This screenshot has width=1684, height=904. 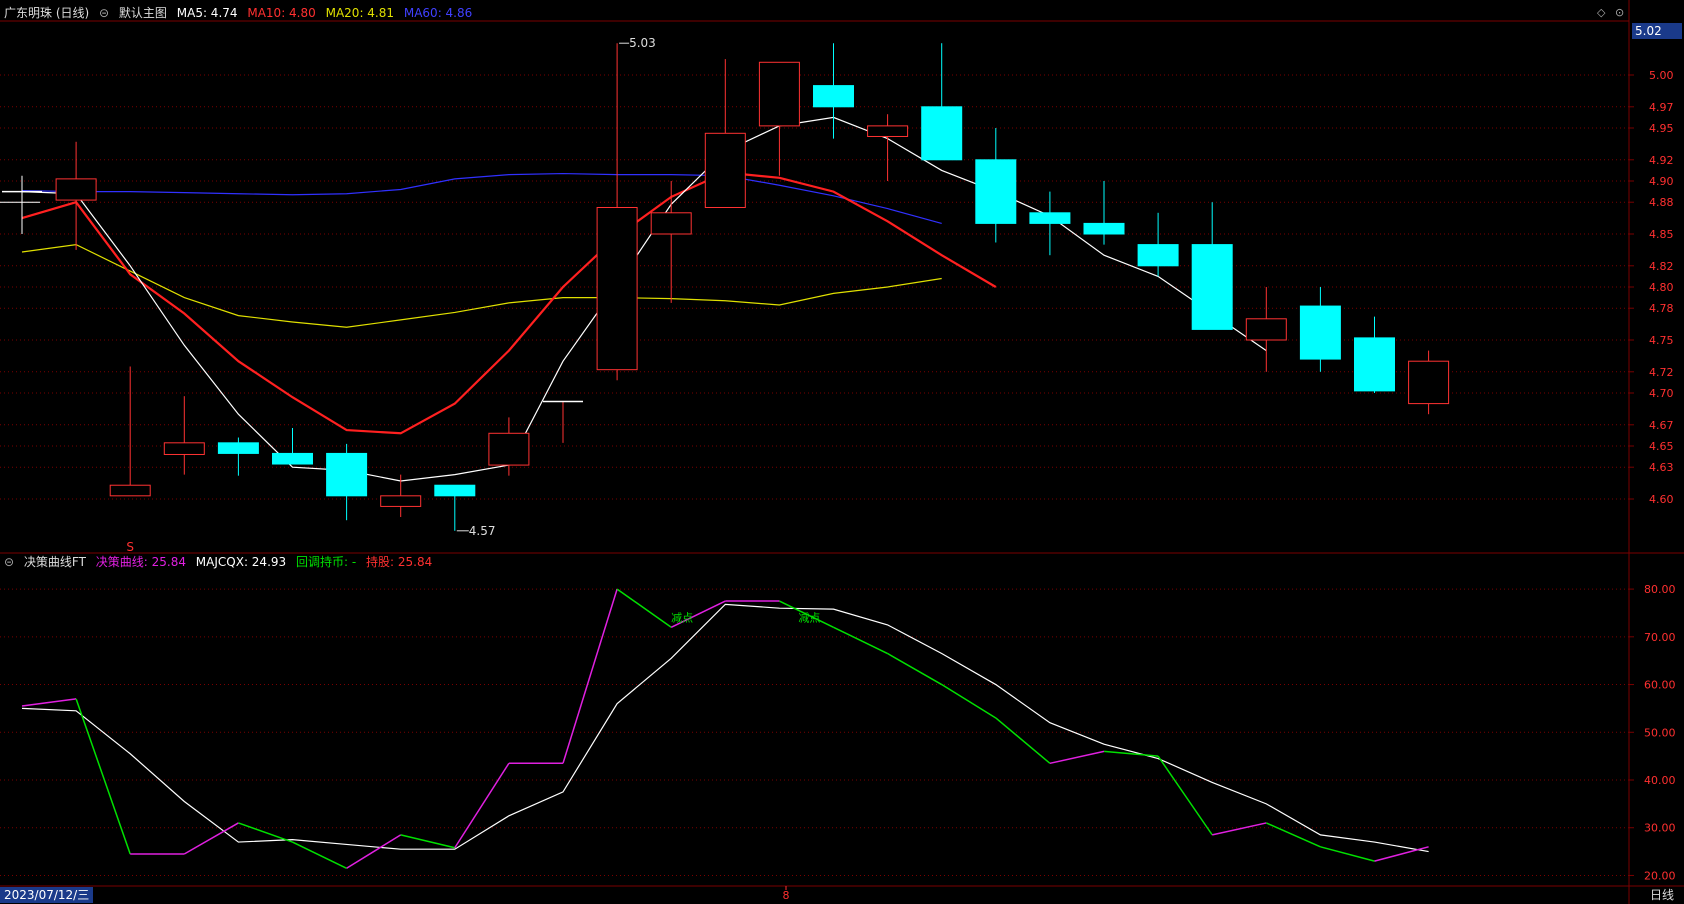 I want to click on curve-value: 决策曲线: 25.84, so click(x=140, y=562).